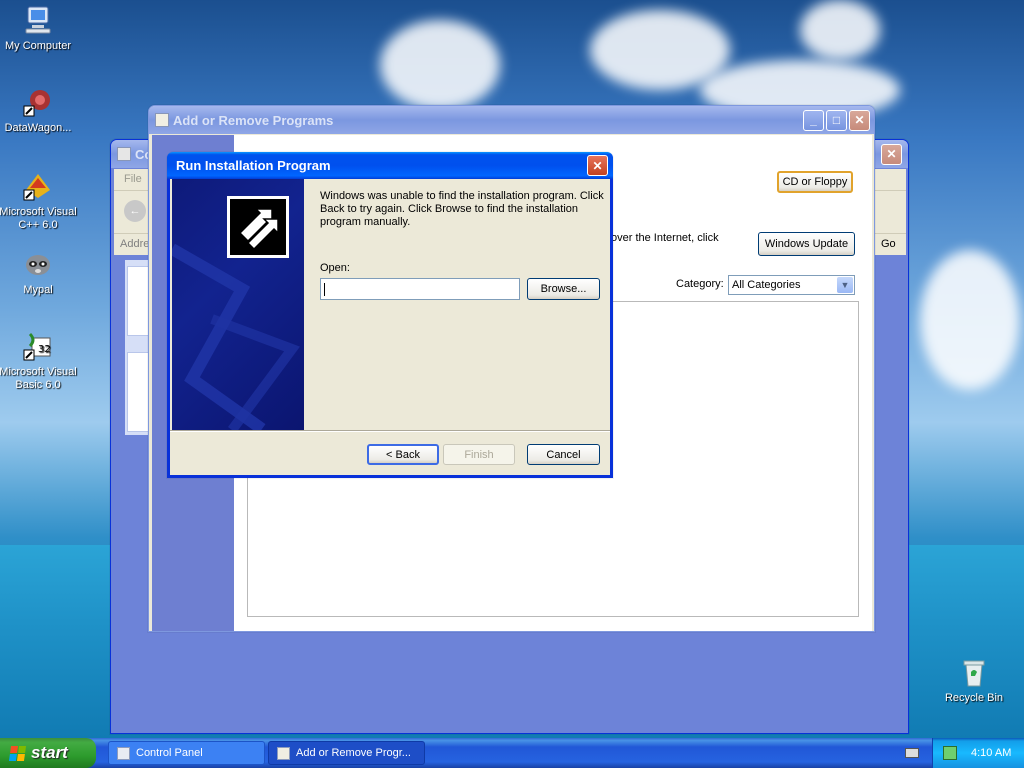 The width and height of the screenshot is (1024, 768). Describe the element at coordinates (38, 46) in the screenshot. I see `desktop-icon-label: My Computer` at that location.